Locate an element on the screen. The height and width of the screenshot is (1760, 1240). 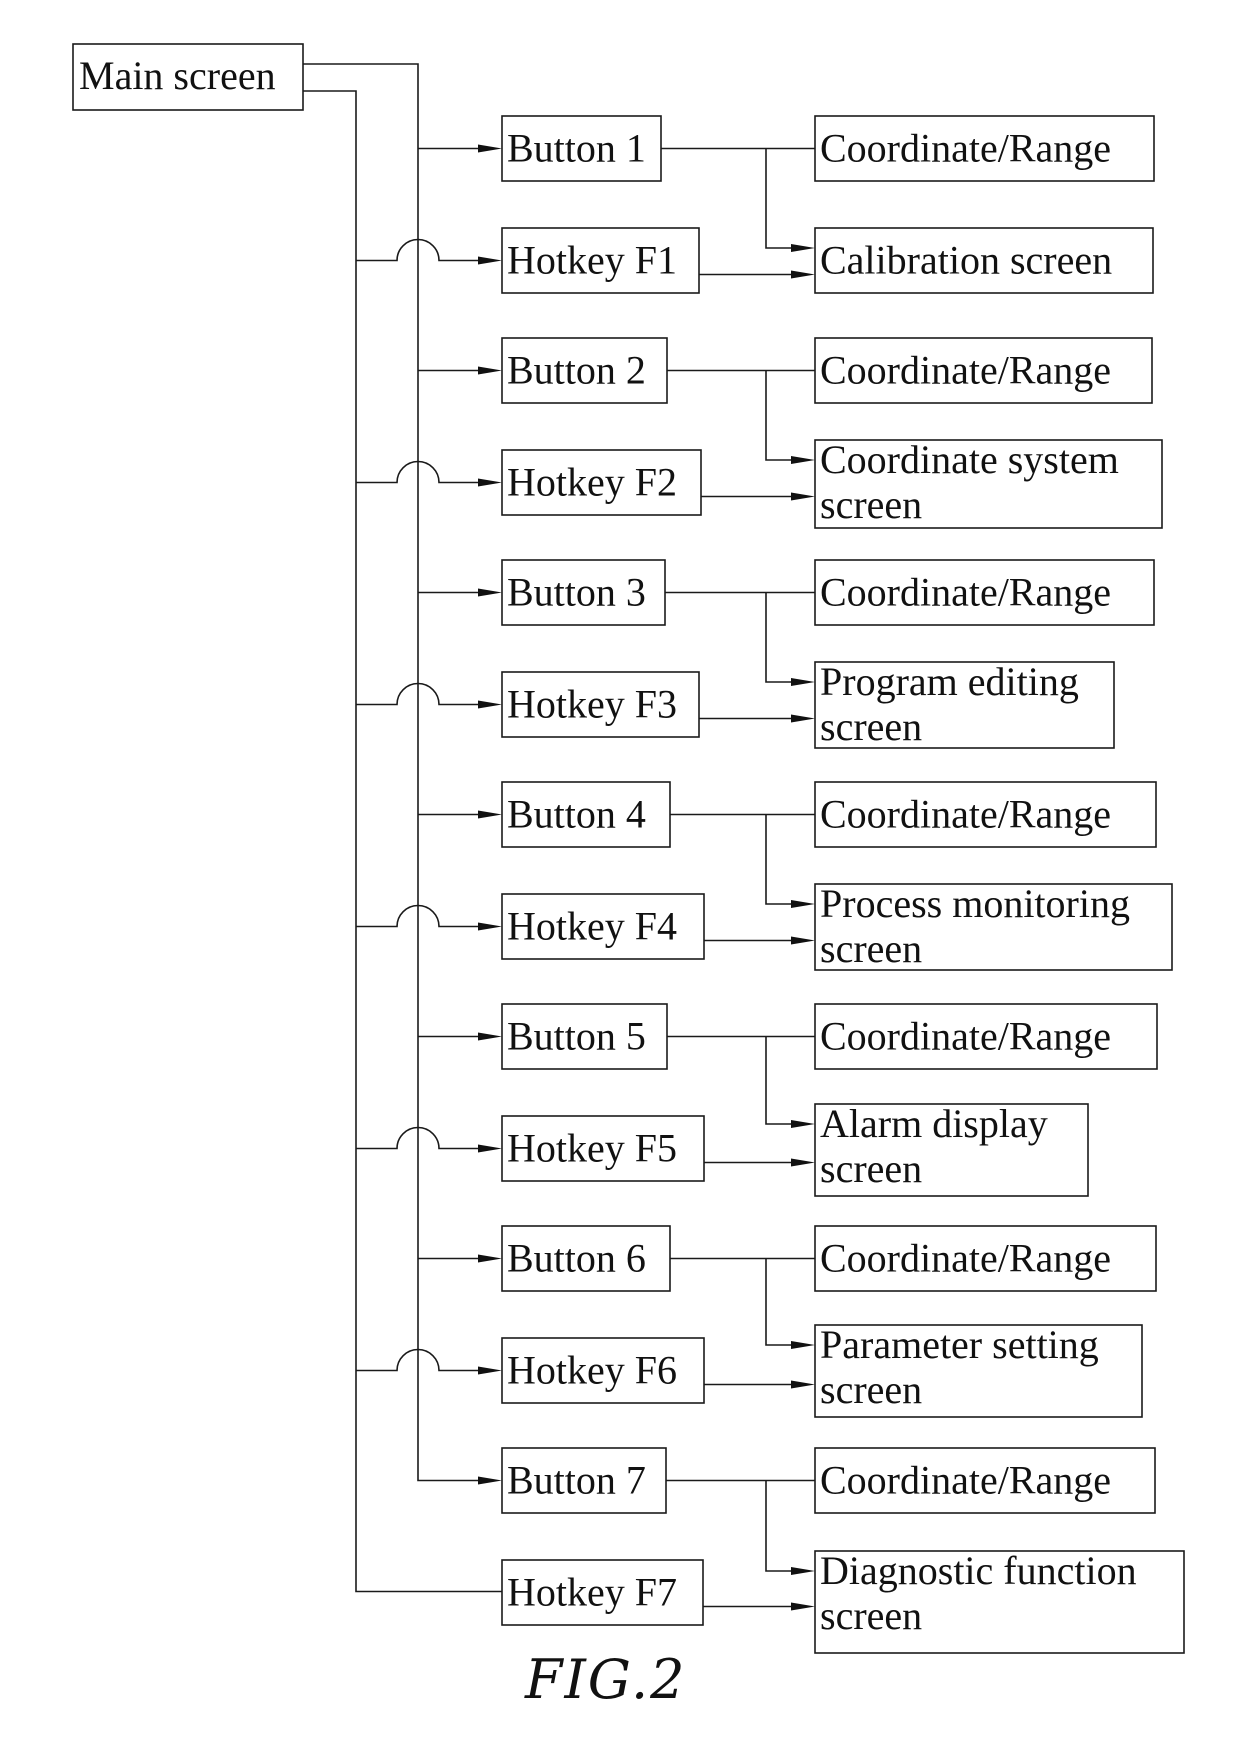
hotkey-f1-feed-line is located at coordinates (417, 250).